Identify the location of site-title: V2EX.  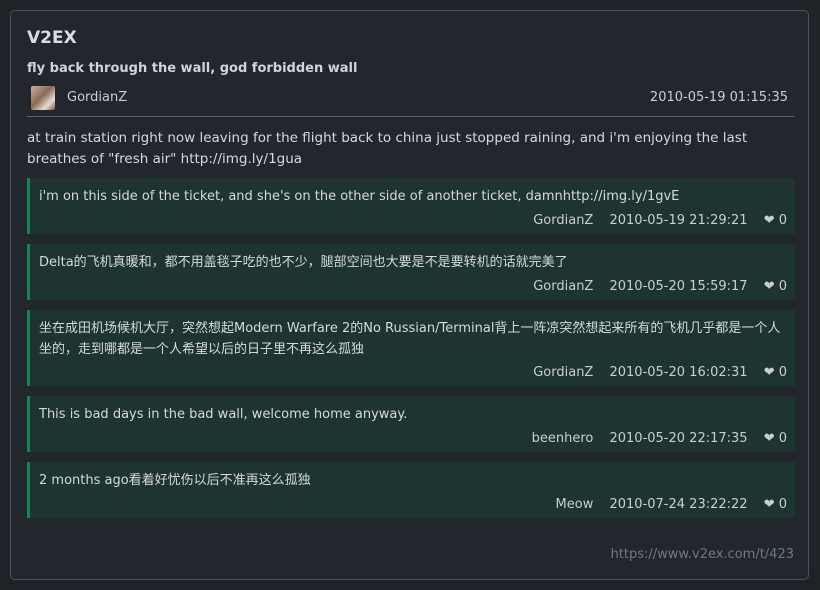
(52, 38).